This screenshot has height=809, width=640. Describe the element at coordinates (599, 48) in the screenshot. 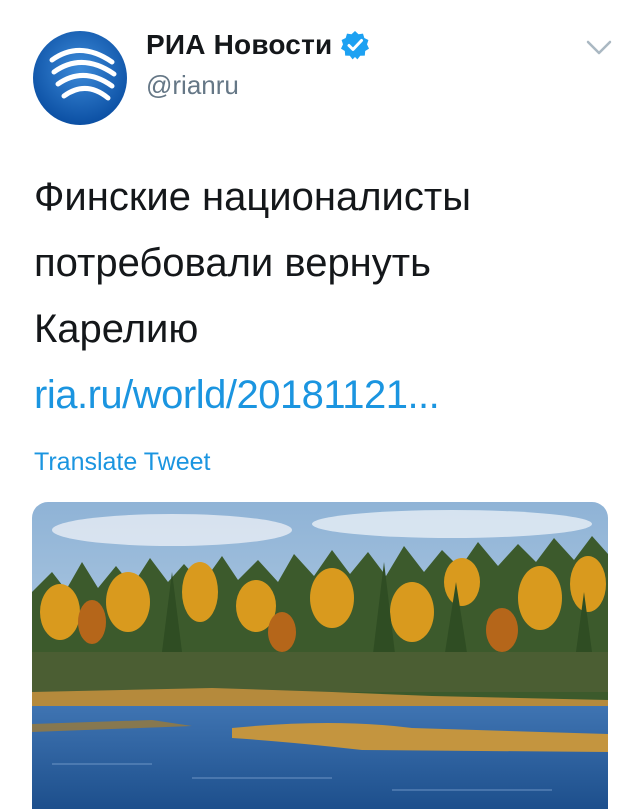

I see `chevron-down-icon` at that location.